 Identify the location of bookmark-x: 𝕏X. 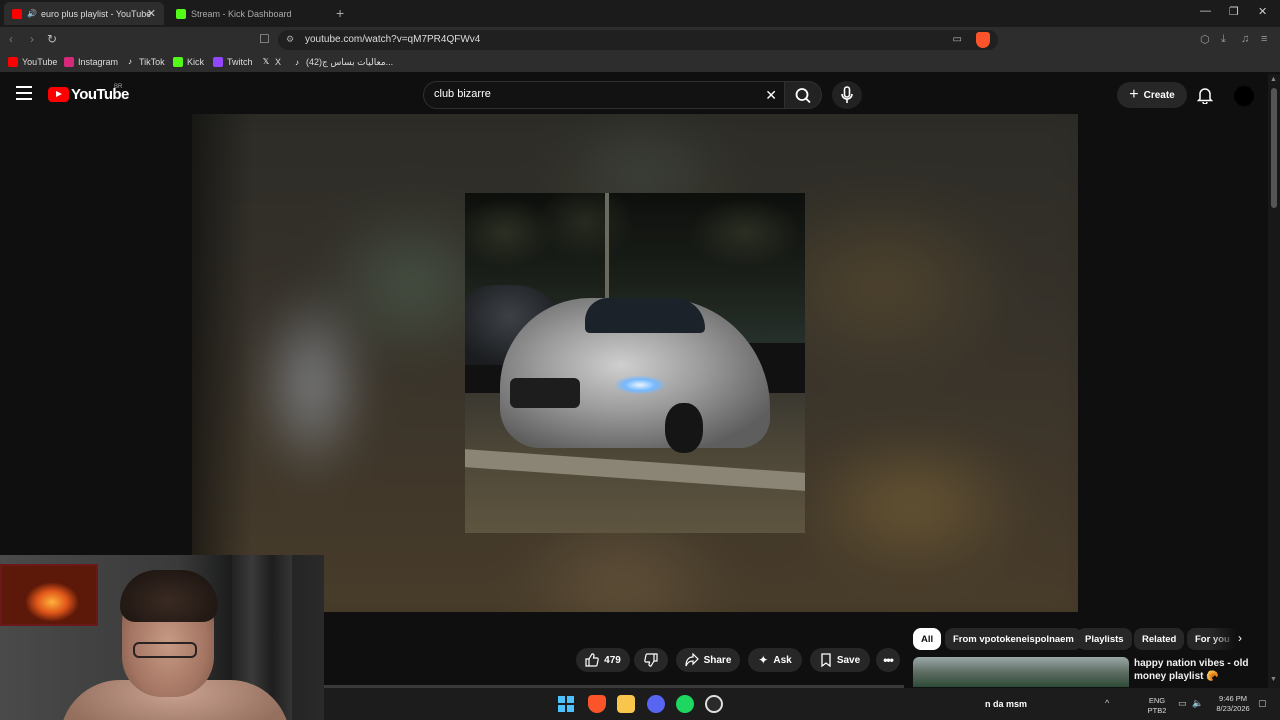
(271, 62).